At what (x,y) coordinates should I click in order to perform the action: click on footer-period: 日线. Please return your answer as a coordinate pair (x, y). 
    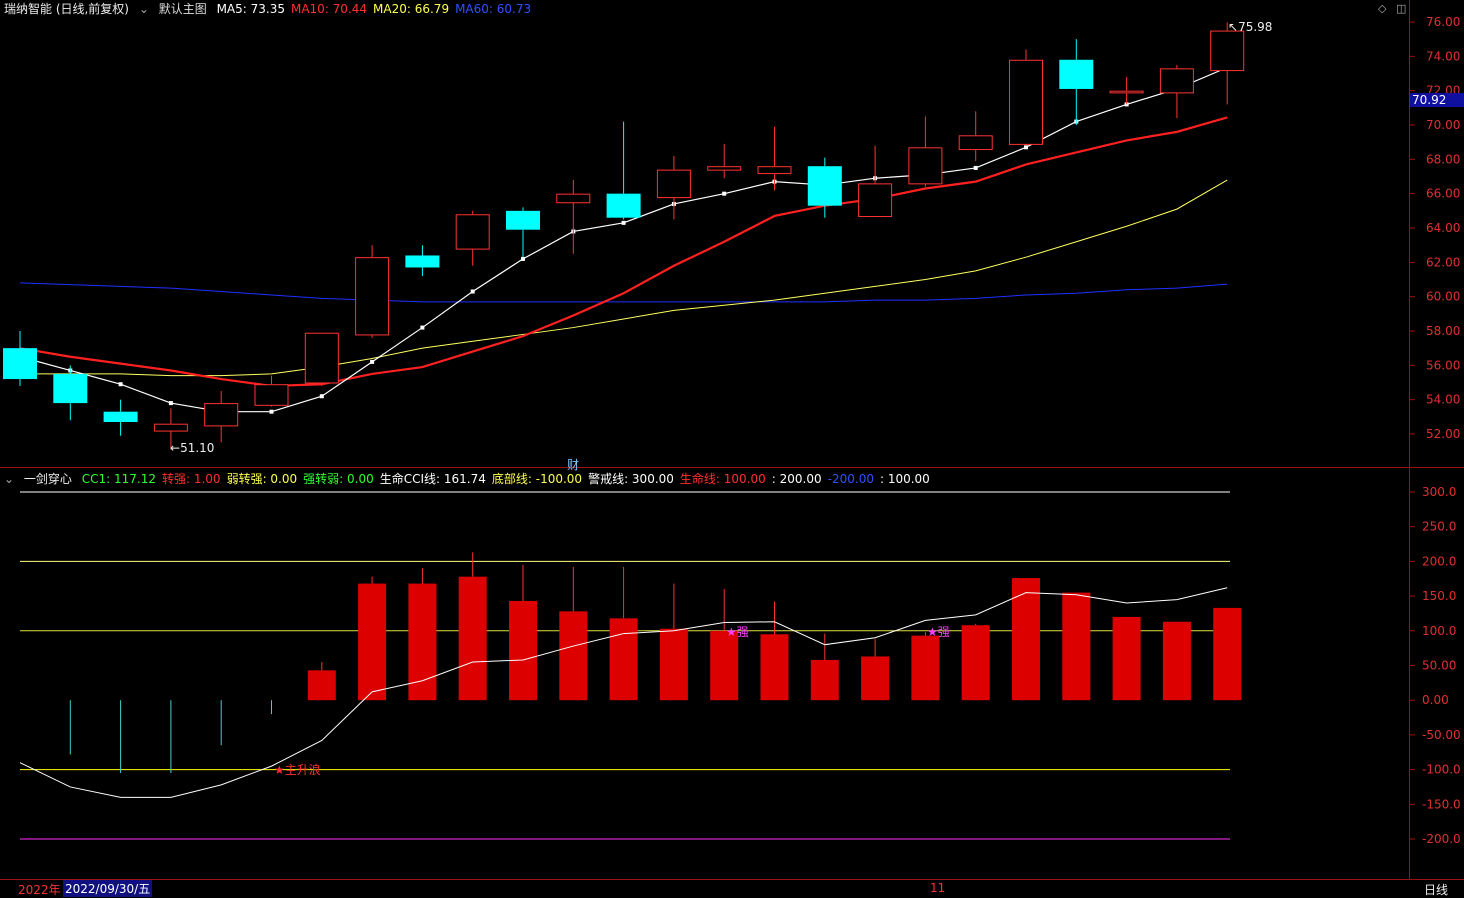
    Looking at the image, I should click on (1436, 889).